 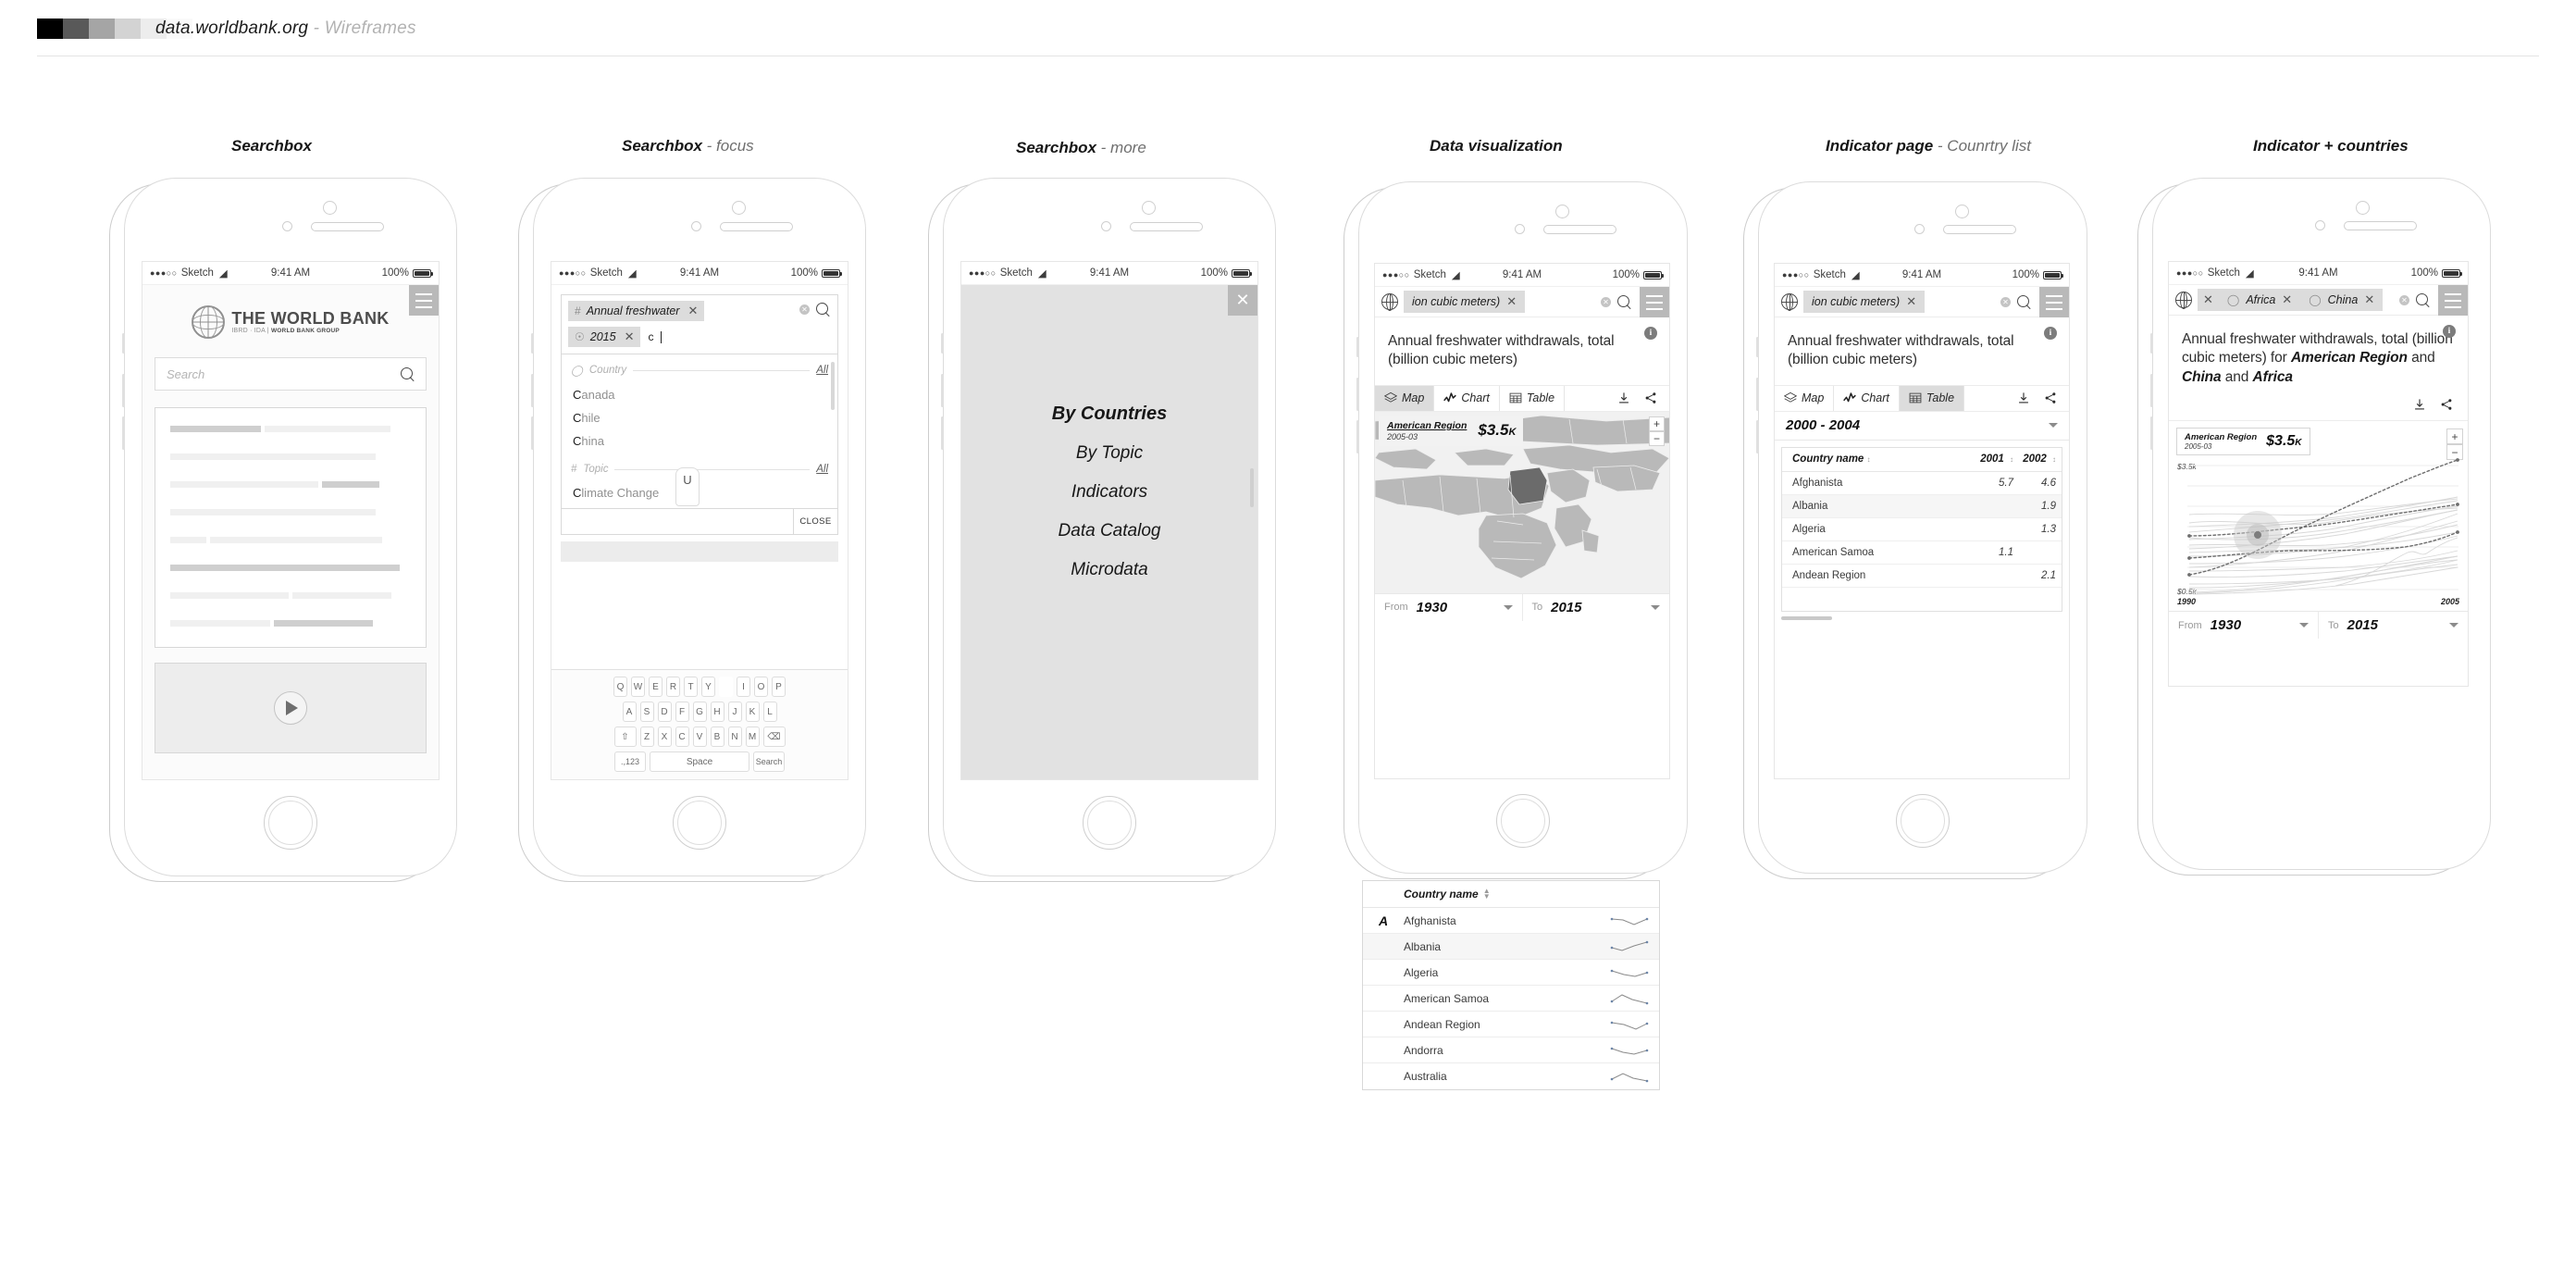 What do you see at coordinates (636, 311) in the screenshot?
I see `filter-chip-indicator: # Annual freshwater ✕` at bounding box center [636, 311].